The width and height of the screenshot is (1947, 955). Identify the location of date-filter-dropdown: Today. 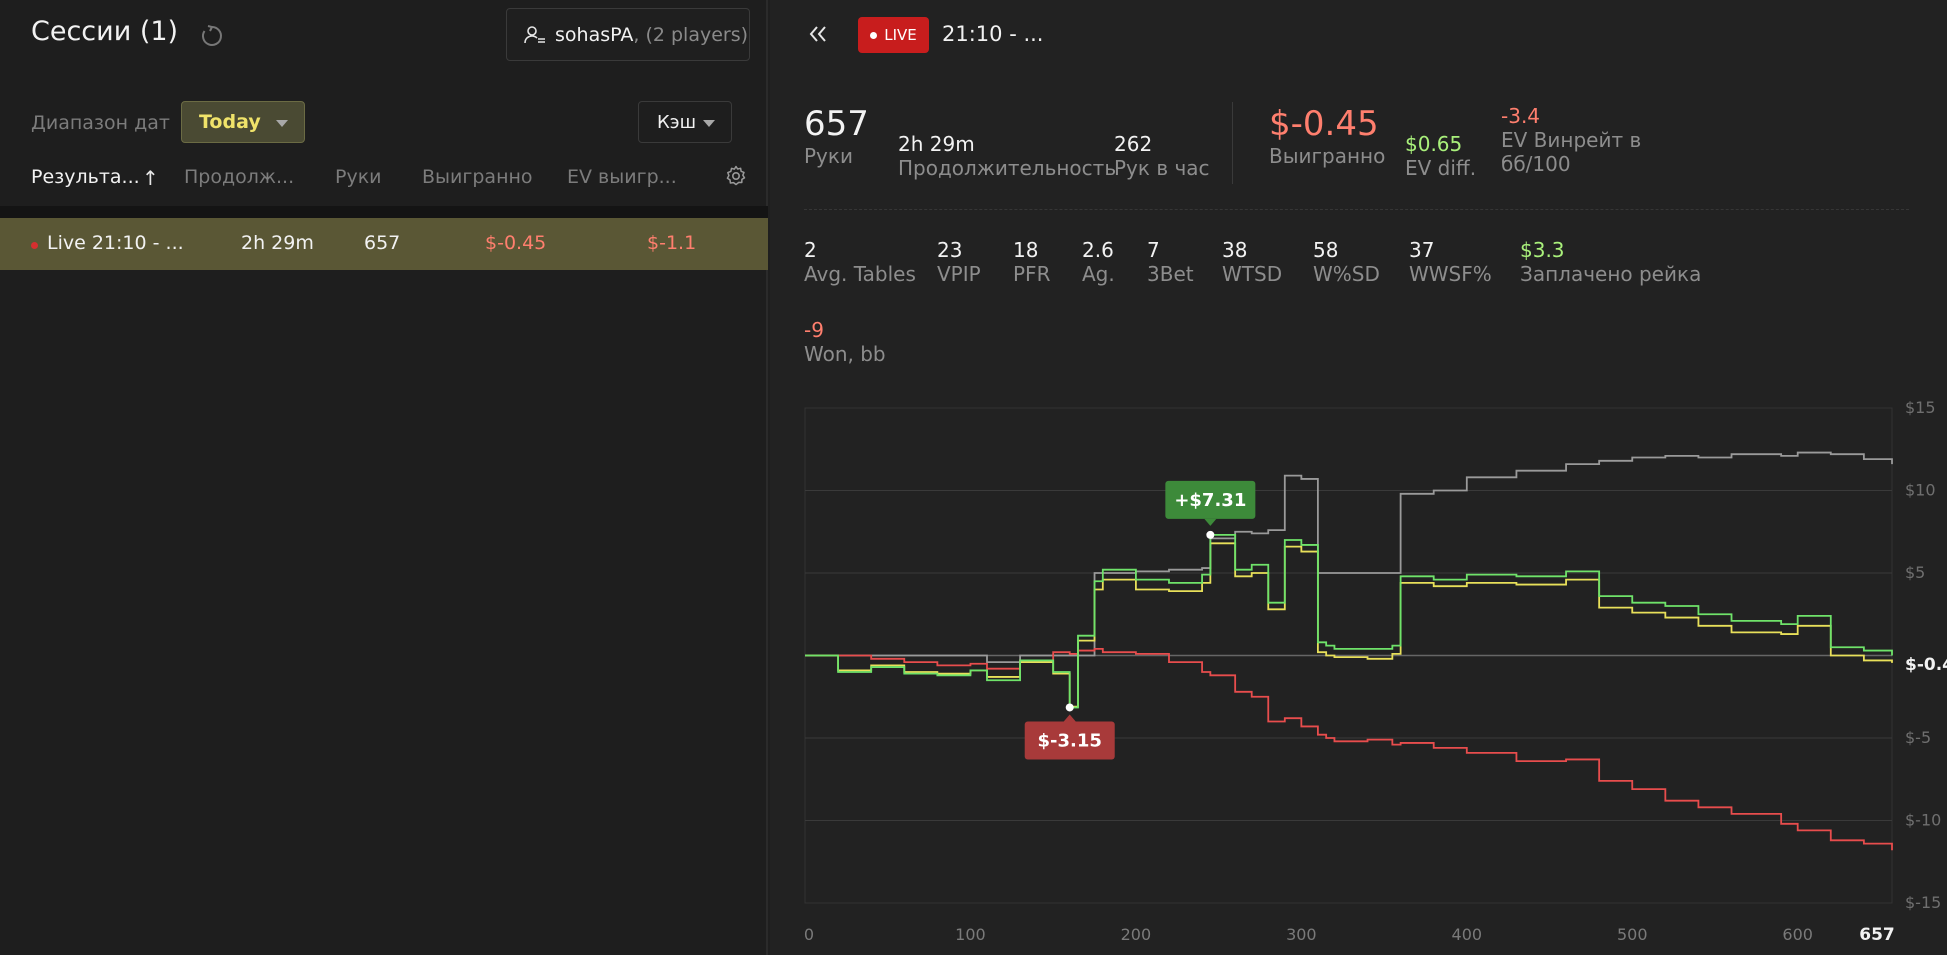
(243, 122).